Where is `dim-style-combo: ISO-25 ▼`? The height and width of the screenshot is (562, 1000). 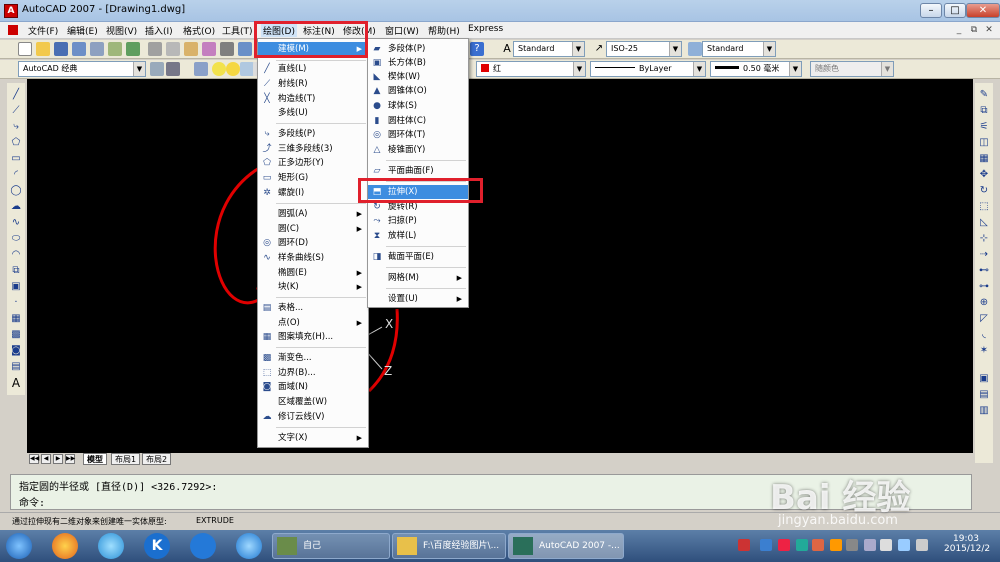
dim-style-combo: ISO-25 ▼ is located at coordinates (644, 49).